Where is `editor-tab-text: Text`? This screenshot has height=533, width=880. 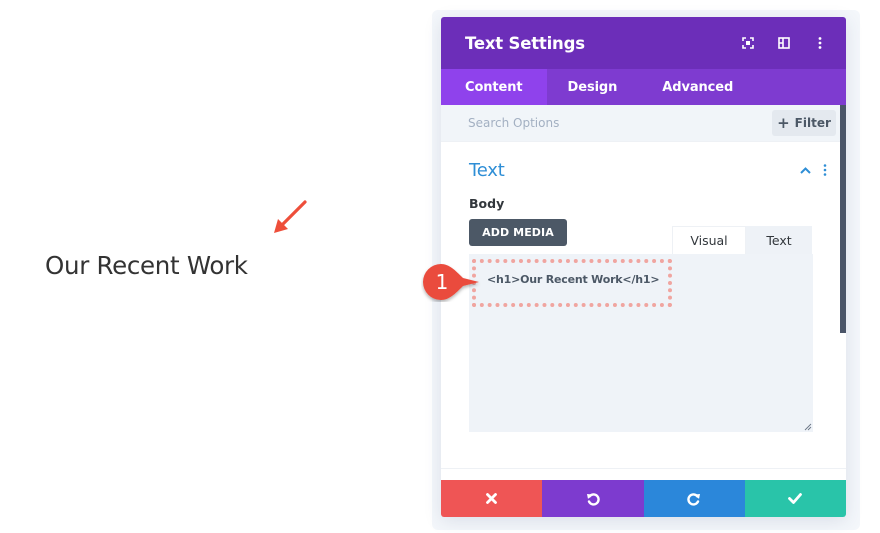
editor-tab-text: Text is located at coordinates (779, 240).